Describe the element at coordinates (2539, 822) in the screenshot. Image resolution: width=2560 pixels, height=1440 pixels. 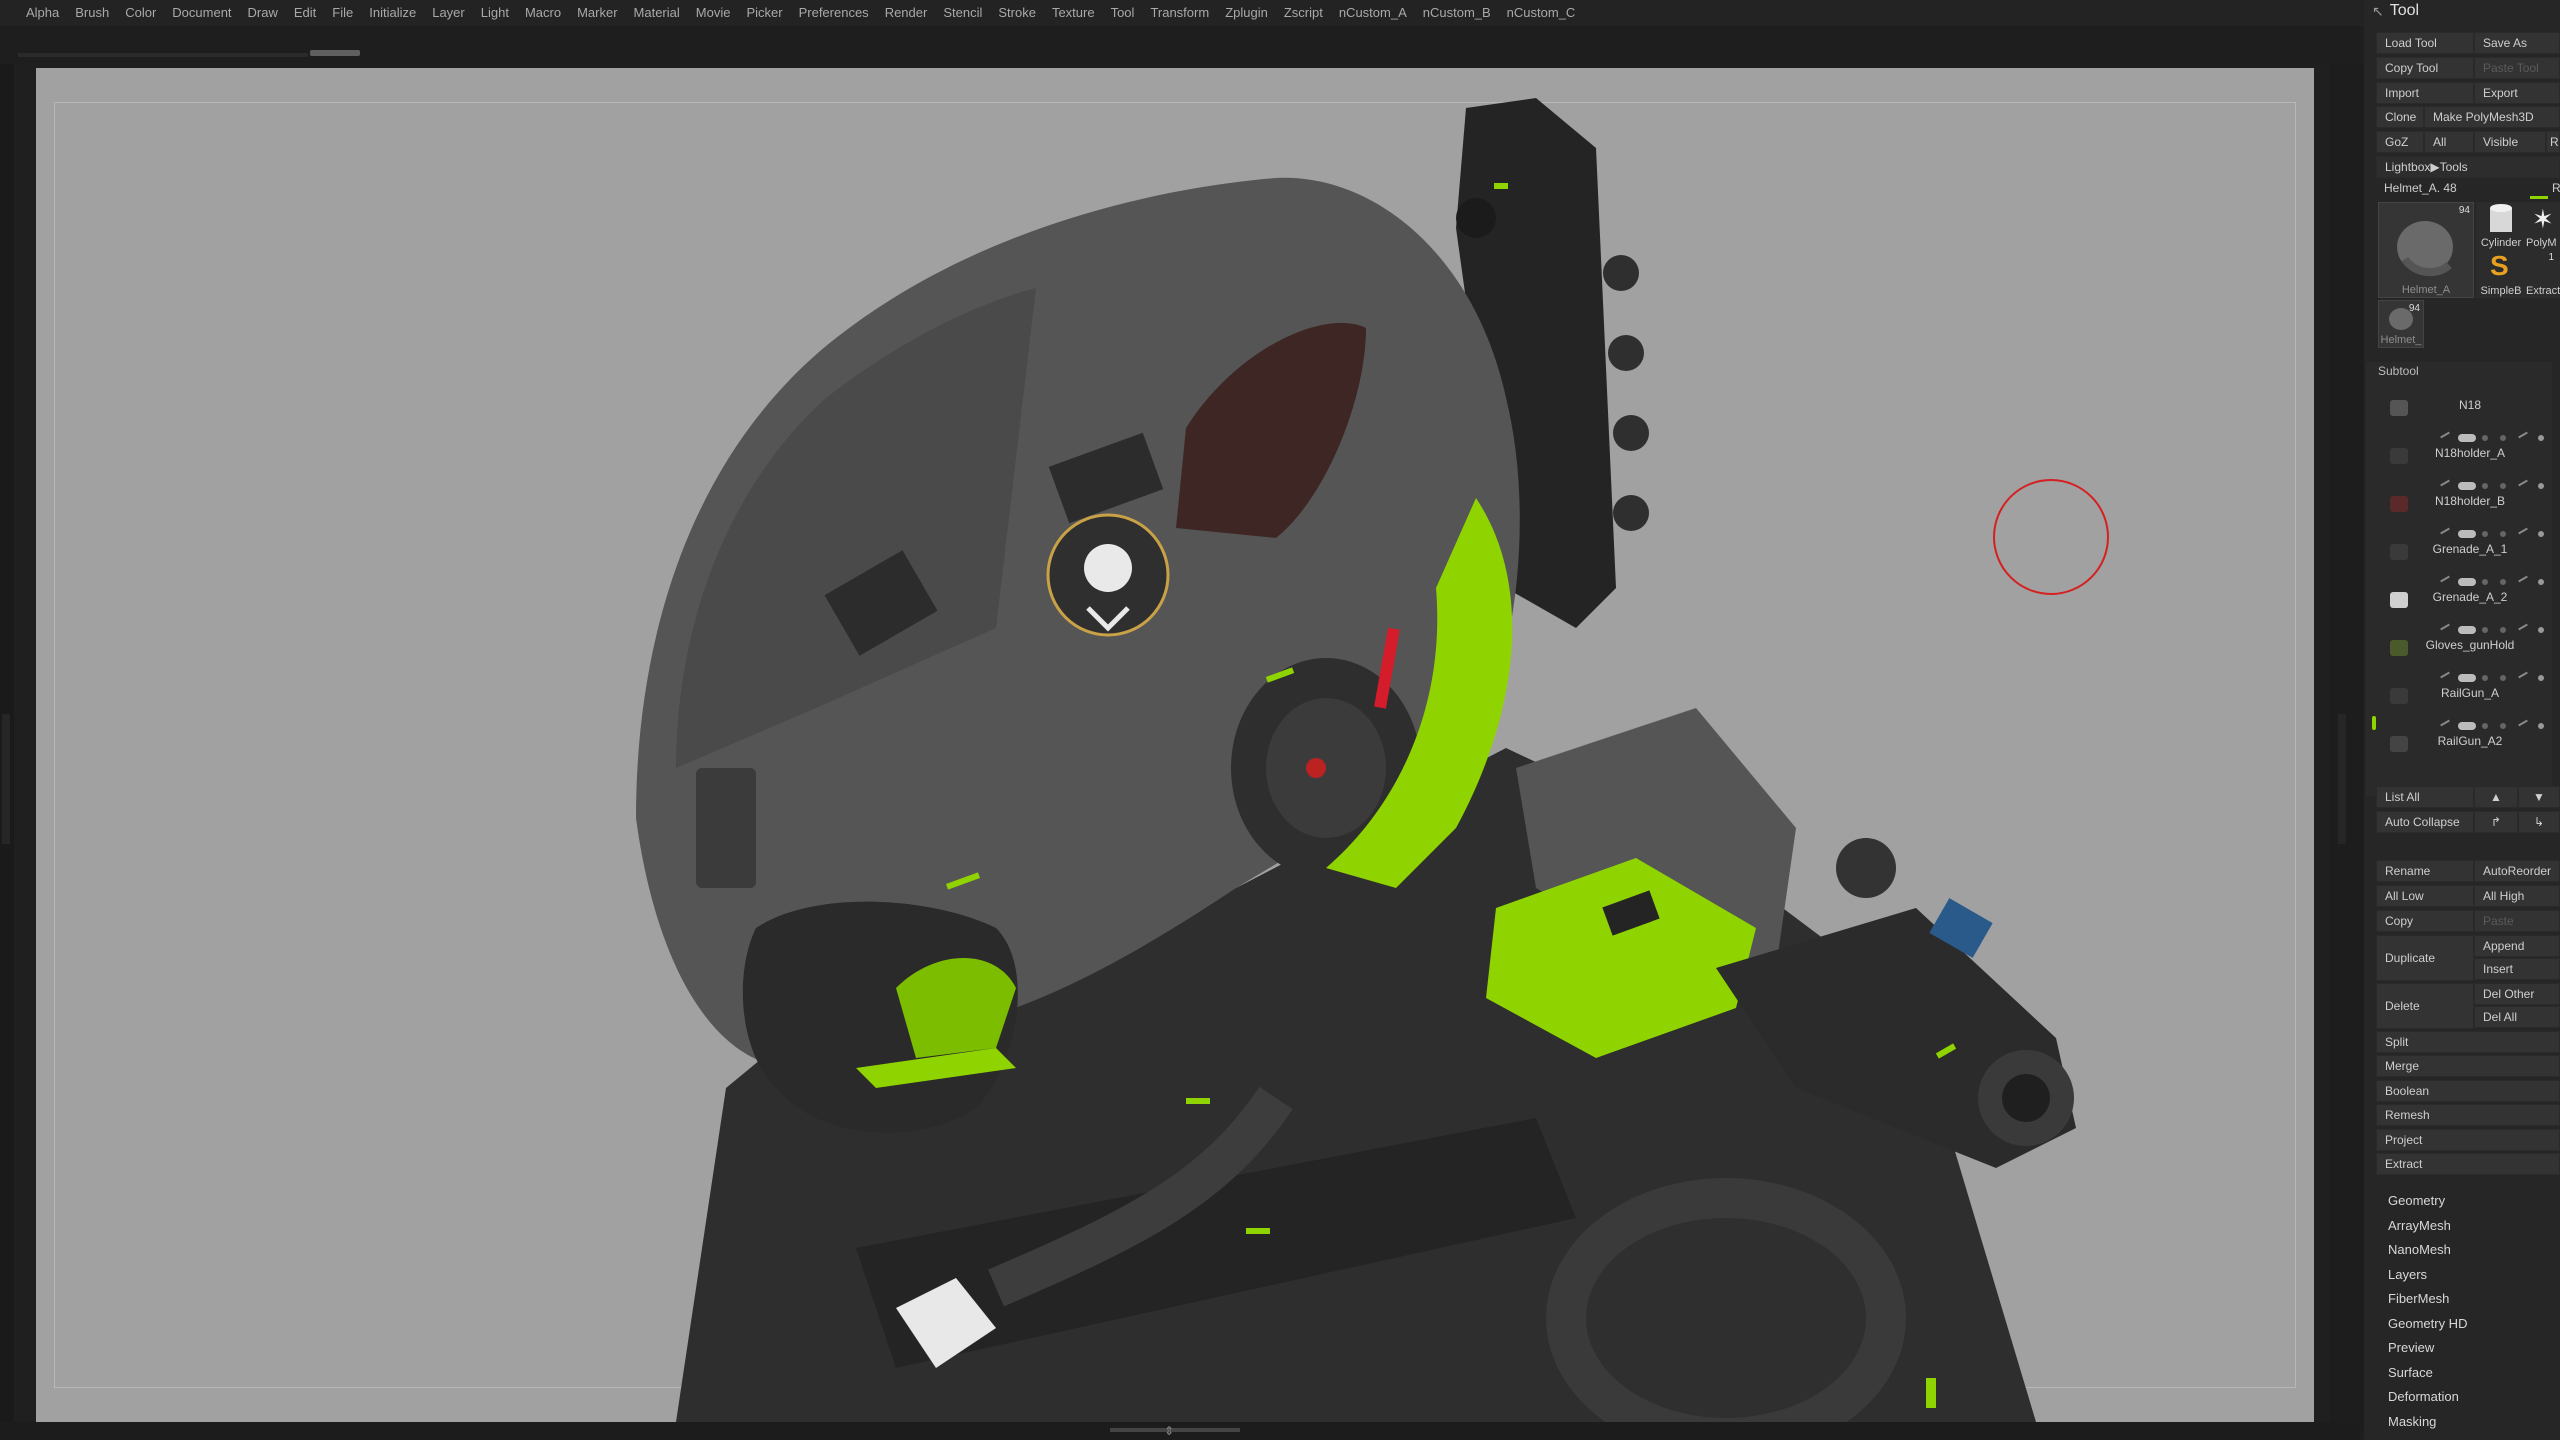
I see `move-down-icon: ↳` at that location.